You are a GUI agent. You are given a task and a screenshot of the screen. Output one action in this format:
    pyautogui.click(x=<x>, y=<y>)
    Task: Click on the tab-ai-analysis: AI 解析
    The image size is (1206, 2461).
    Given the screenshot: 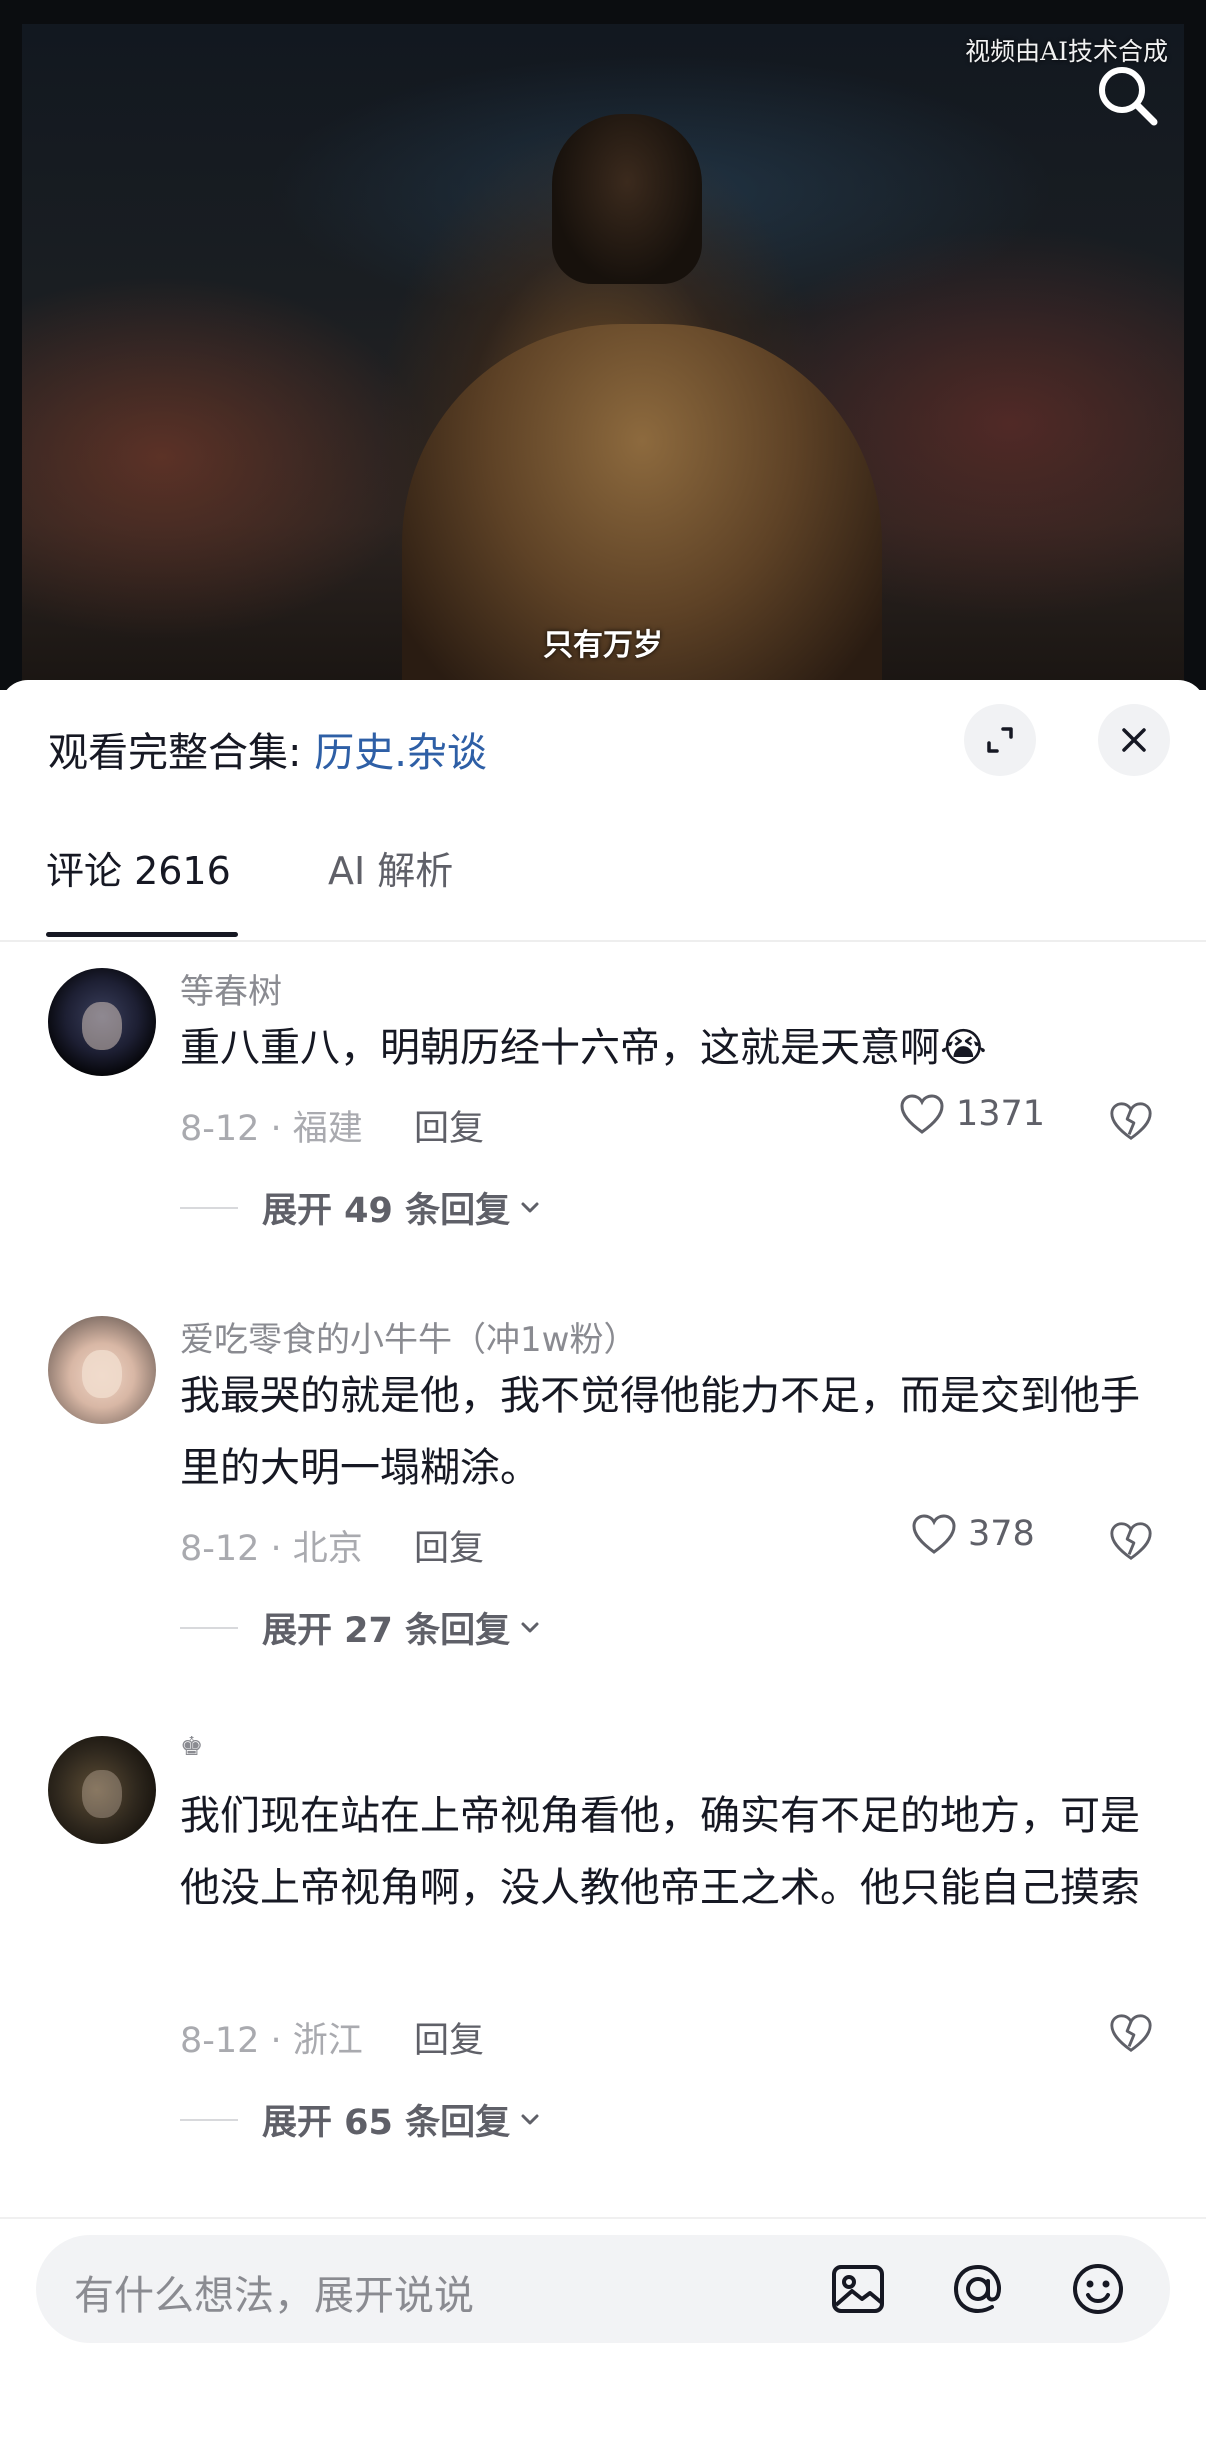 What is the action you would take?
    pyautogui.click(x=390, y=867)
    